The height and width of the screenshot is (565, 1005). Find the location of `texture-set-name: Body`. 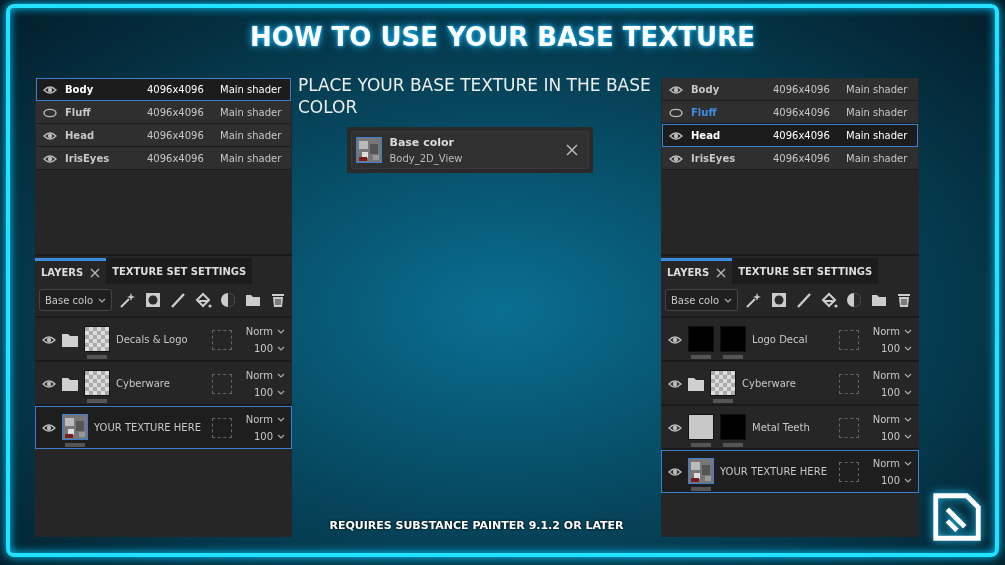

texture-set-name: Body is located at coordinates (80, 89).